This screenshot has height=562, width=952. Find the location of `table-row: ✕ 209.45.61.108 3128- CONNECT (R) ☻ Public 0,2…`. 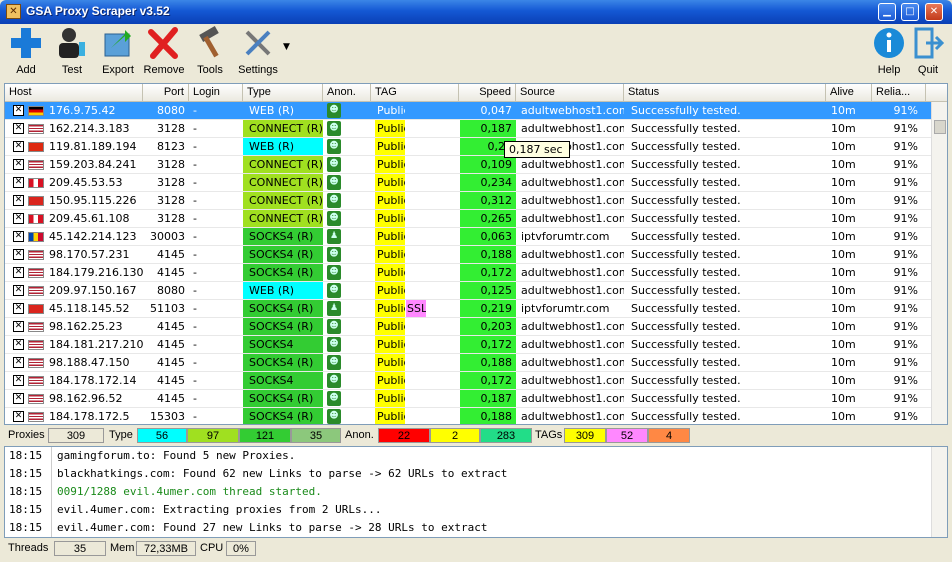

table-row: ✕ 209.45.61.108 3128- CONNECT (R) ☻ Public 0,2… is located at coordinates (468, 219).